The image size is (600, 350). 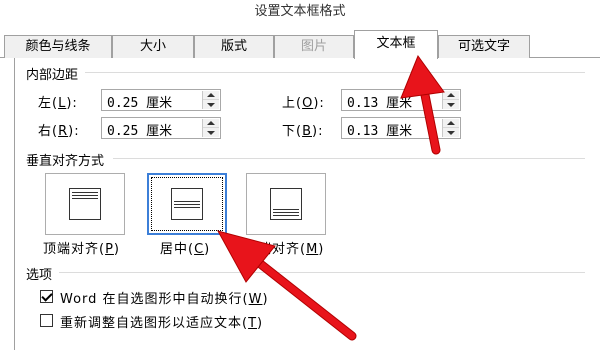 I want to click on valign-top-label: 顶端对齐(P), so click(x=81, y=249).